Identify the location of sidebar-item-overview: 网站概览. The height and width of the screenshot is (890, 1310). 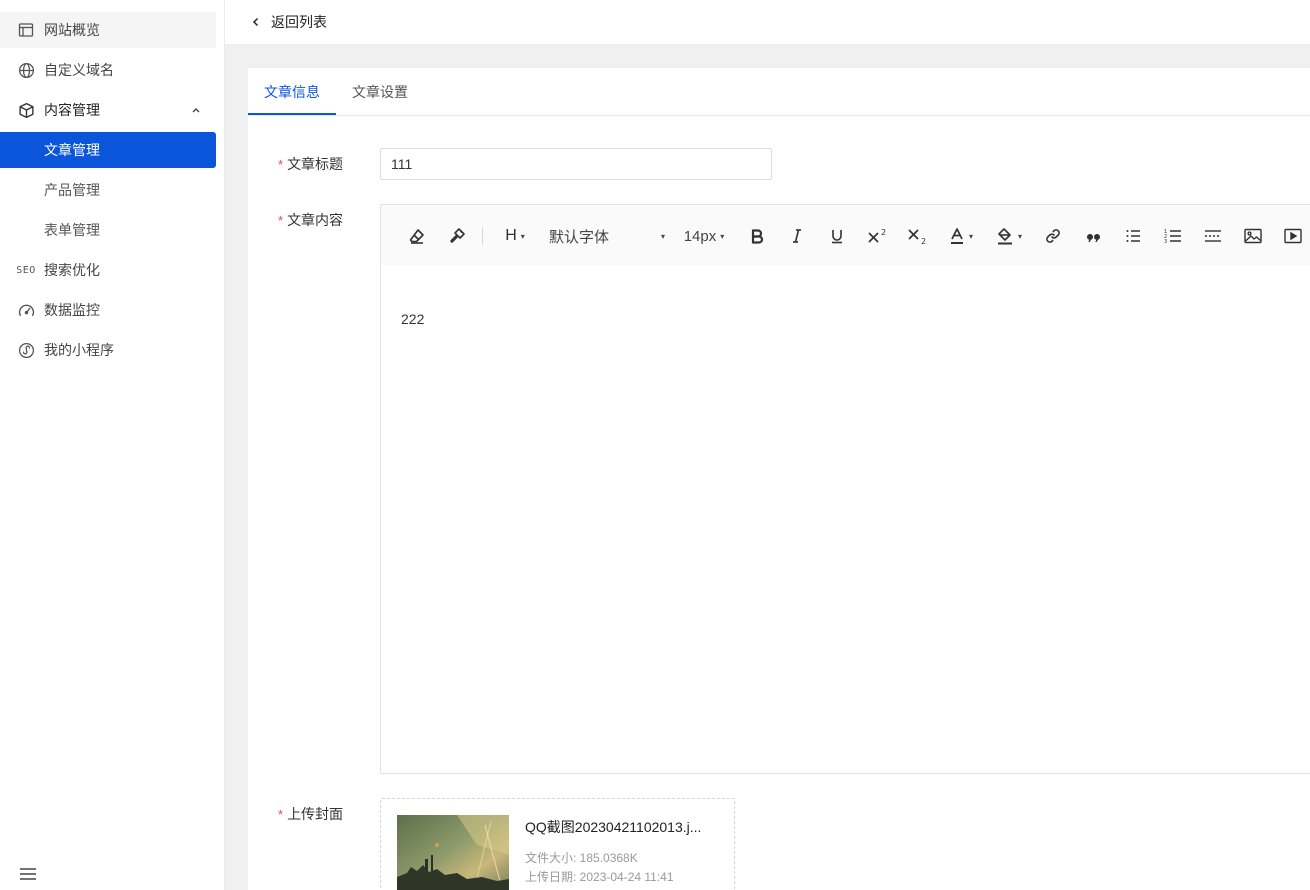
(108, 30).